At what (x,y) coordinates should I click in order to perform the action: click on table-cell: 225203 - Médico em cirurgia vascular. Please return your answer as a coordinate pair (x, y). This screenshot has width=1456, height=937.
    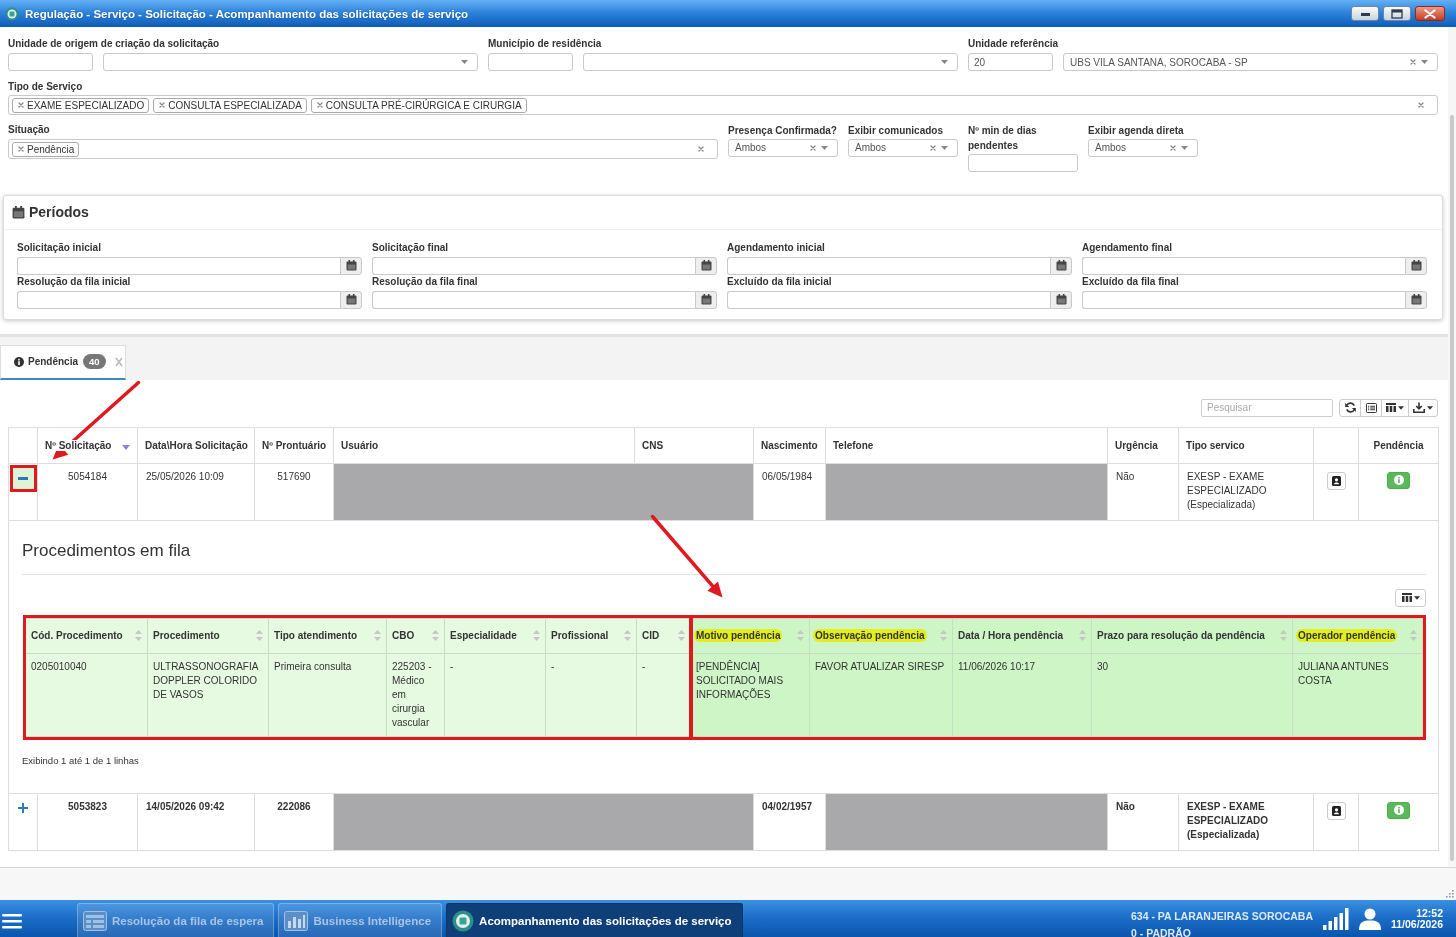
    Looking at the image, I should click on (415, 694).